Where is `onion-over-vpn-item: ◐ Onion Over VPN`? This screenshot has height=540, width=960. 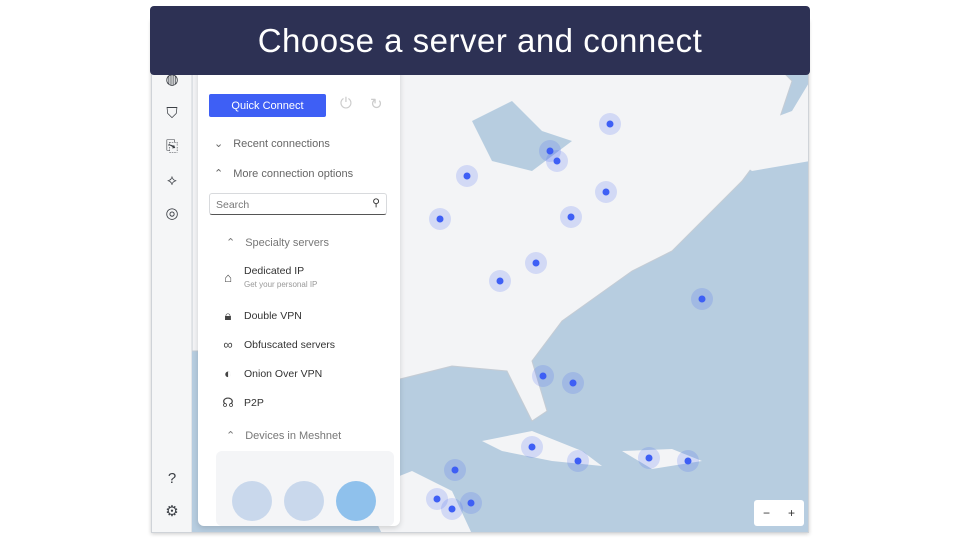
onion-over-vpn-item: ◐ Onion Over VPN is located at coordinates (271, 373).